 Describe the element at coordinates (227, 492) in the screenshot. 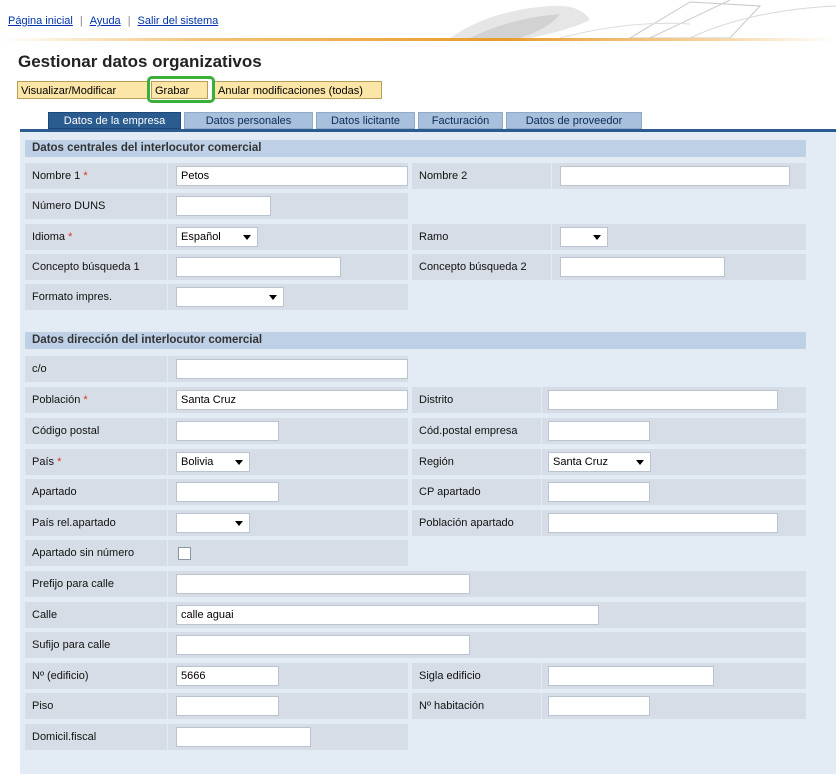

I see `apartado-input` at that location.